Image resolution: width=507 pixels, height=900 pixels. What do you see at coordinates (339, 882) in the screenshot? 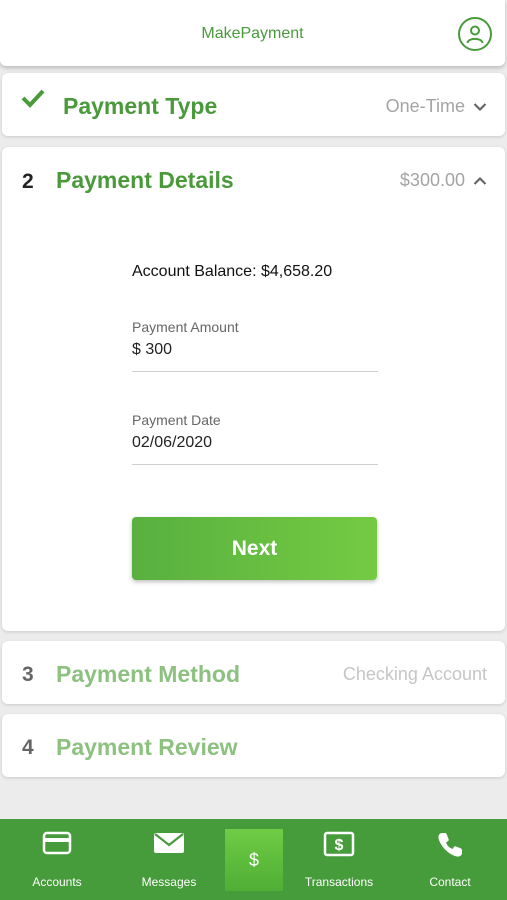
I see `nav-label-transactions: Transactions` at bounding box center [339, 882].